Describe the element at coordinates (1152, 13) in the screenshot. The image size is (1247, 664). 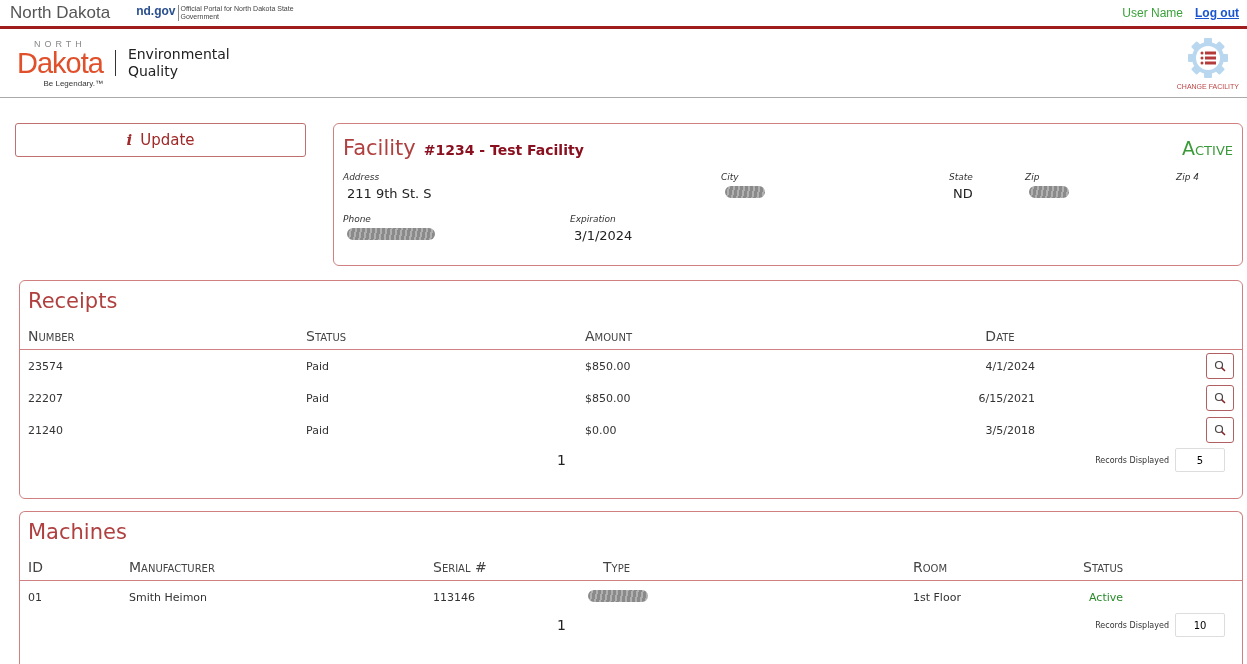
I see `user-name: User Name` at that location.